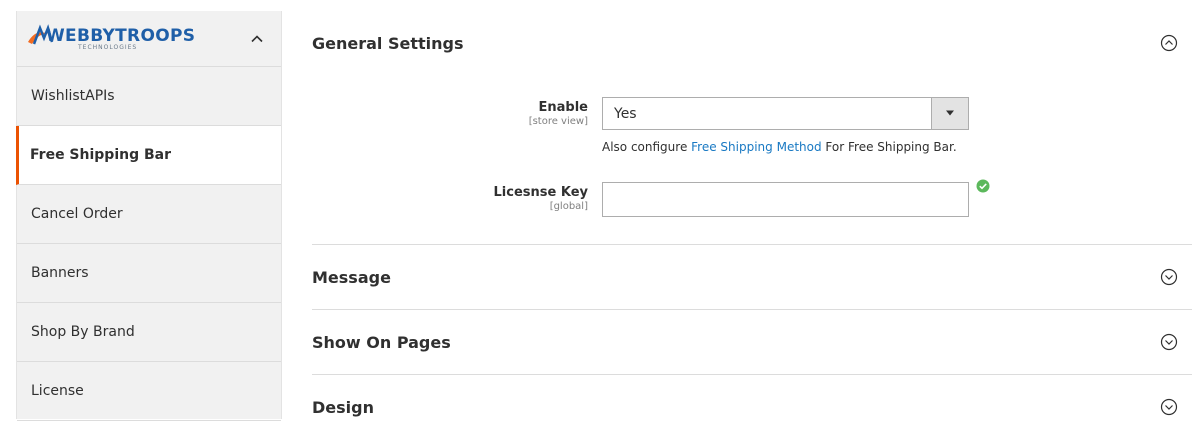 This screenshot has height=439, width=1194. Describe the element at coordinates (785, 113) in the screenshot. I see `enable-select: Yes` at that location.